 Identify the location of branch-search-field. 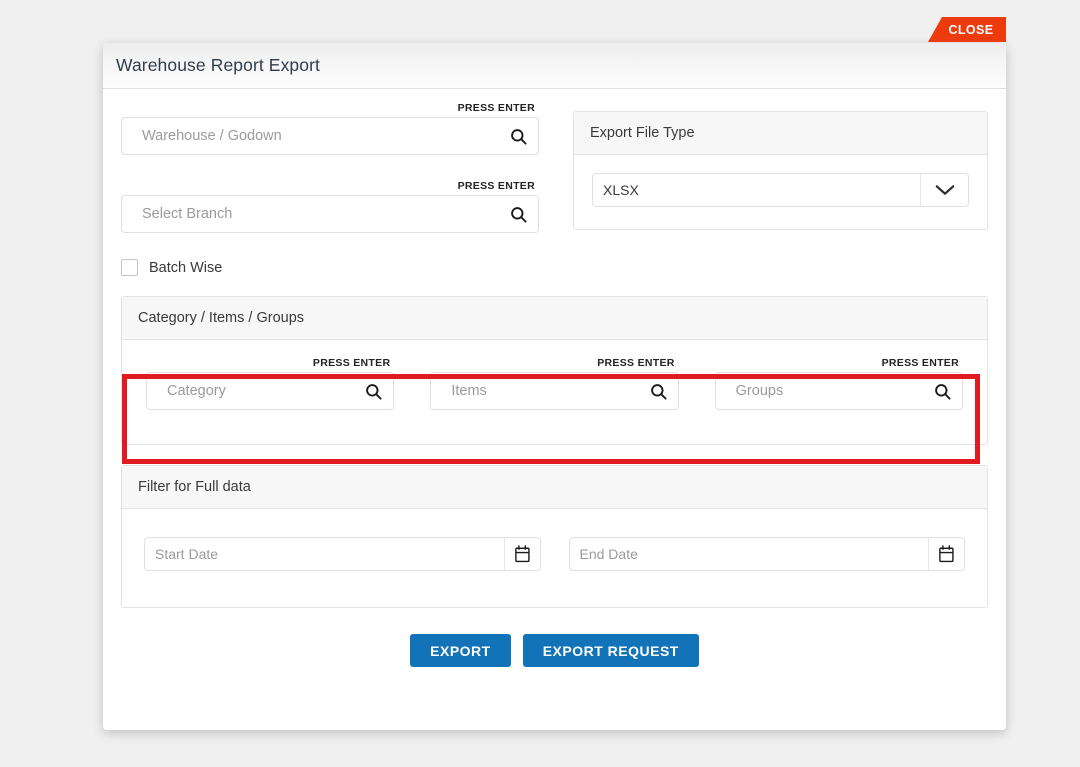
(330, 214).